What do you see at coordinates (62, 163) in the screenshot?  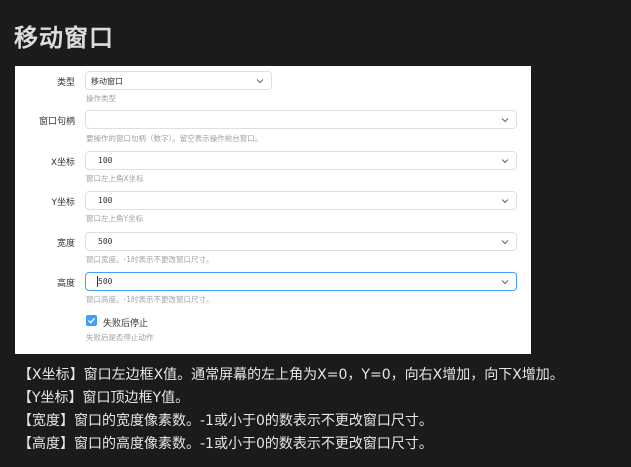 I see `x-label: X坐标` at bounding box center [62, 163].